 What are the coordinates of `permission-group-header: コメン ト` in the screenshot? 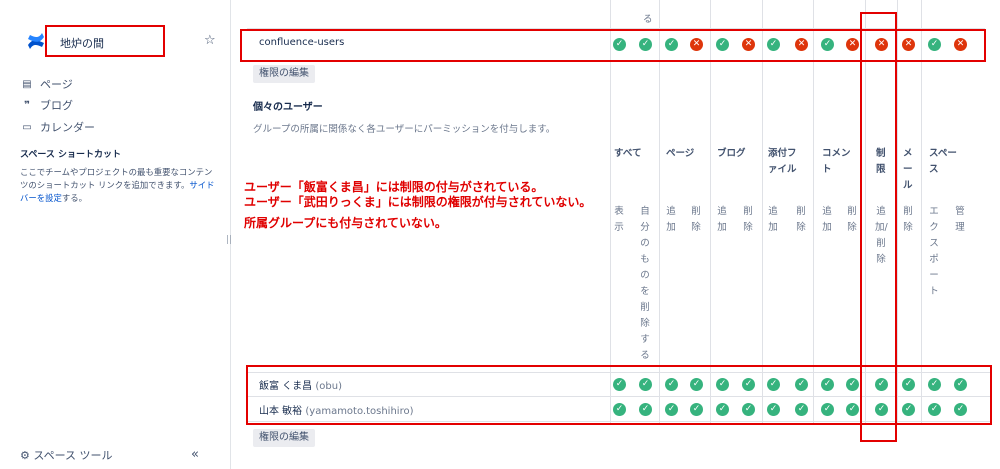 It's located at (836, 161).